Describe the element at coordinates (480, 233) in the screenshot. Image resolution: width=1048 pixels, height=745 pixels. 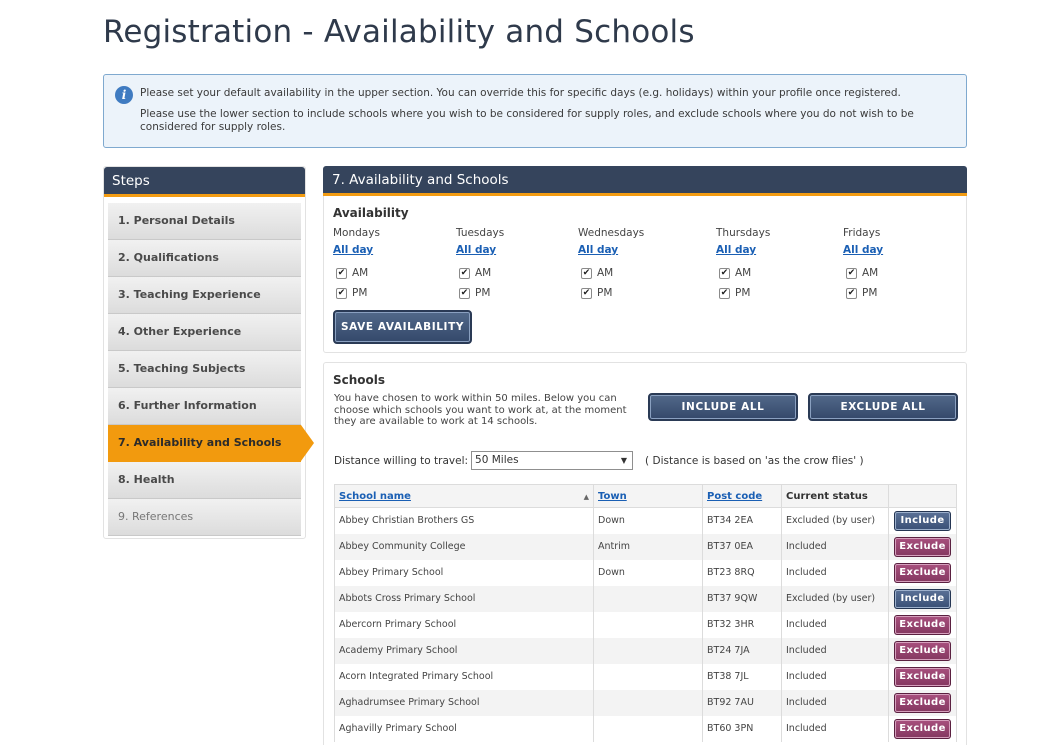
I see `day-name: Tuesdays` at that location.